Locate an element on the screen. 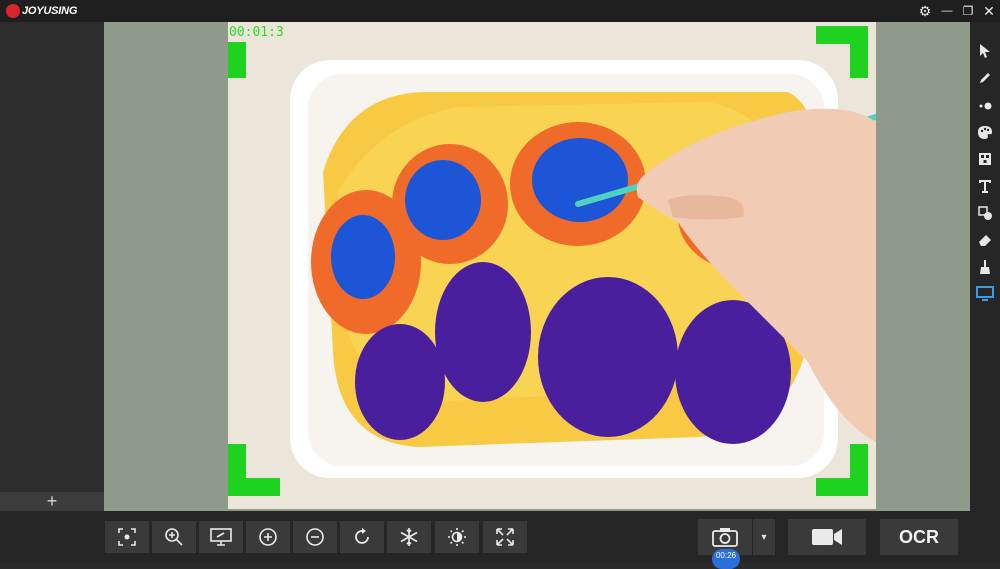 The height and width of the screenshot is (569, 1000). title-bar: JOYUSING ⚙ — ❐ ✕ is located at coordinates (500, 11).